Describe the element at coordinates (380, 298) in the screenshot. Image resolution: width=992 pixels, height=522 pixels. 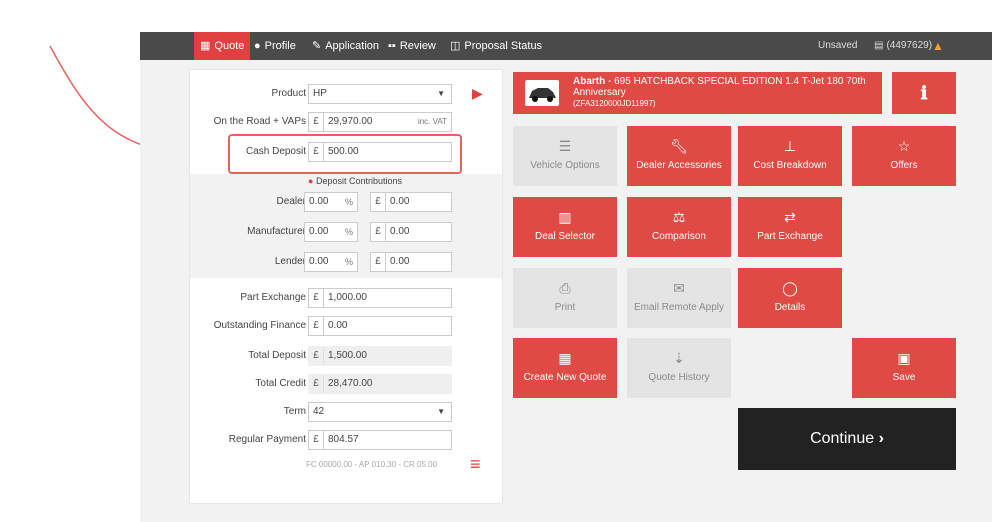
I see `part-exchange-input: £1,000.00` at that location.